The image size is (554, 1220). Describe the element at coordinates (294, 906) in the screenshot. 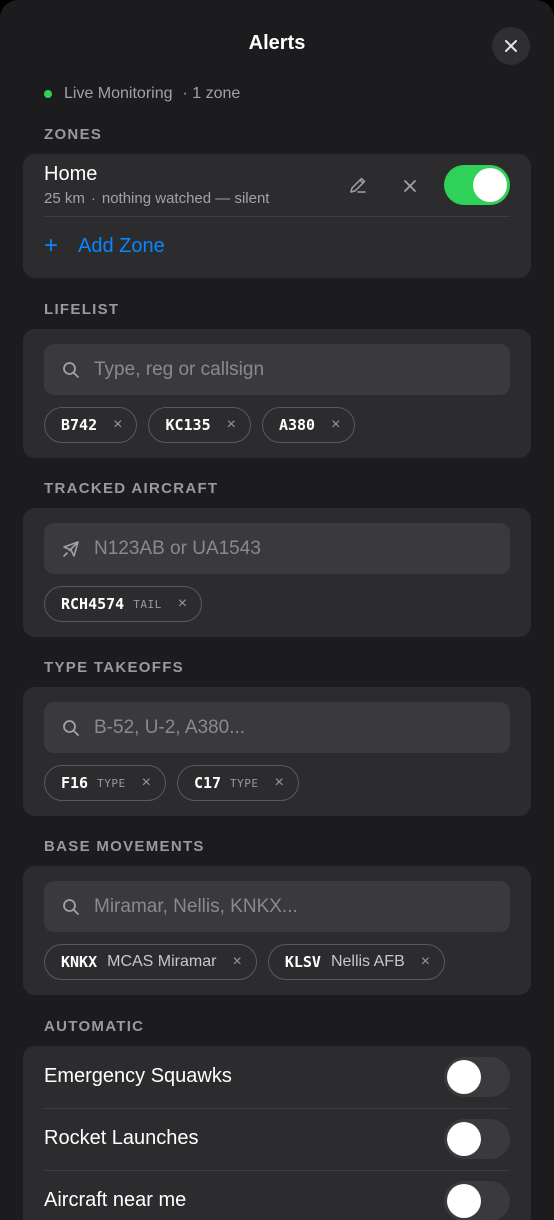

I see `bases-search-input` at that location.